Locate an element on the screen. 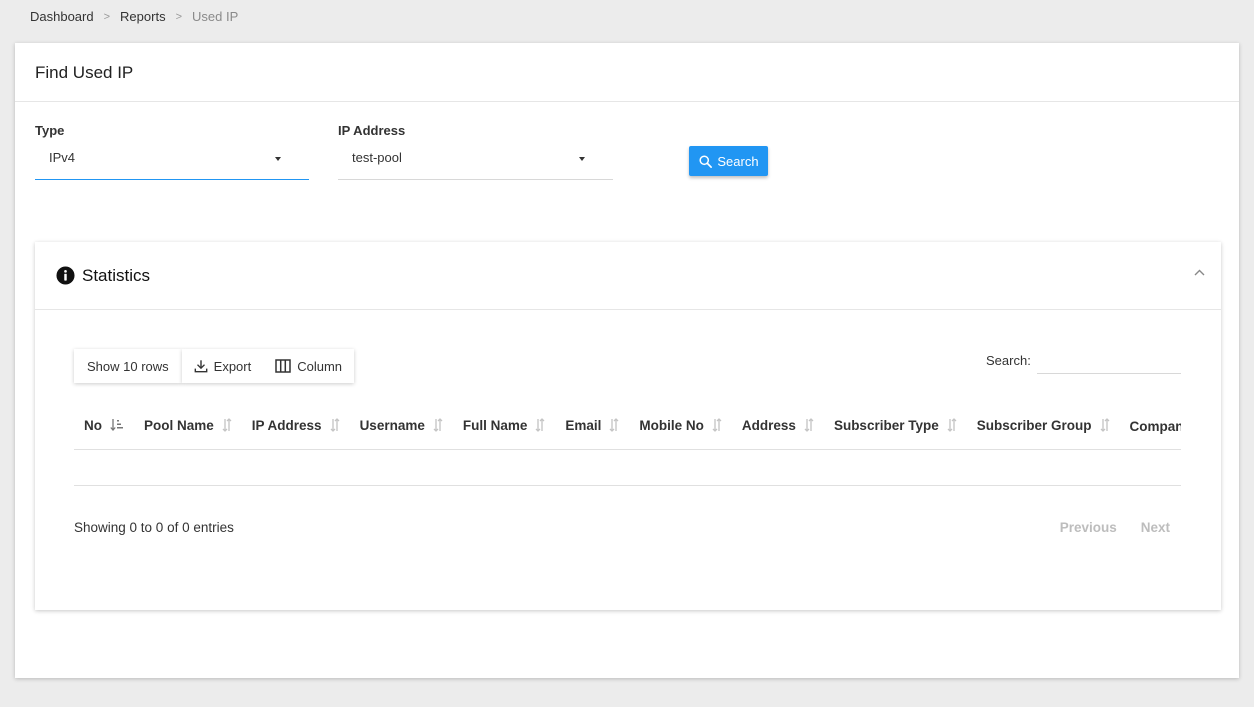  table-search: Search: is located at coordinates (1083, 361).